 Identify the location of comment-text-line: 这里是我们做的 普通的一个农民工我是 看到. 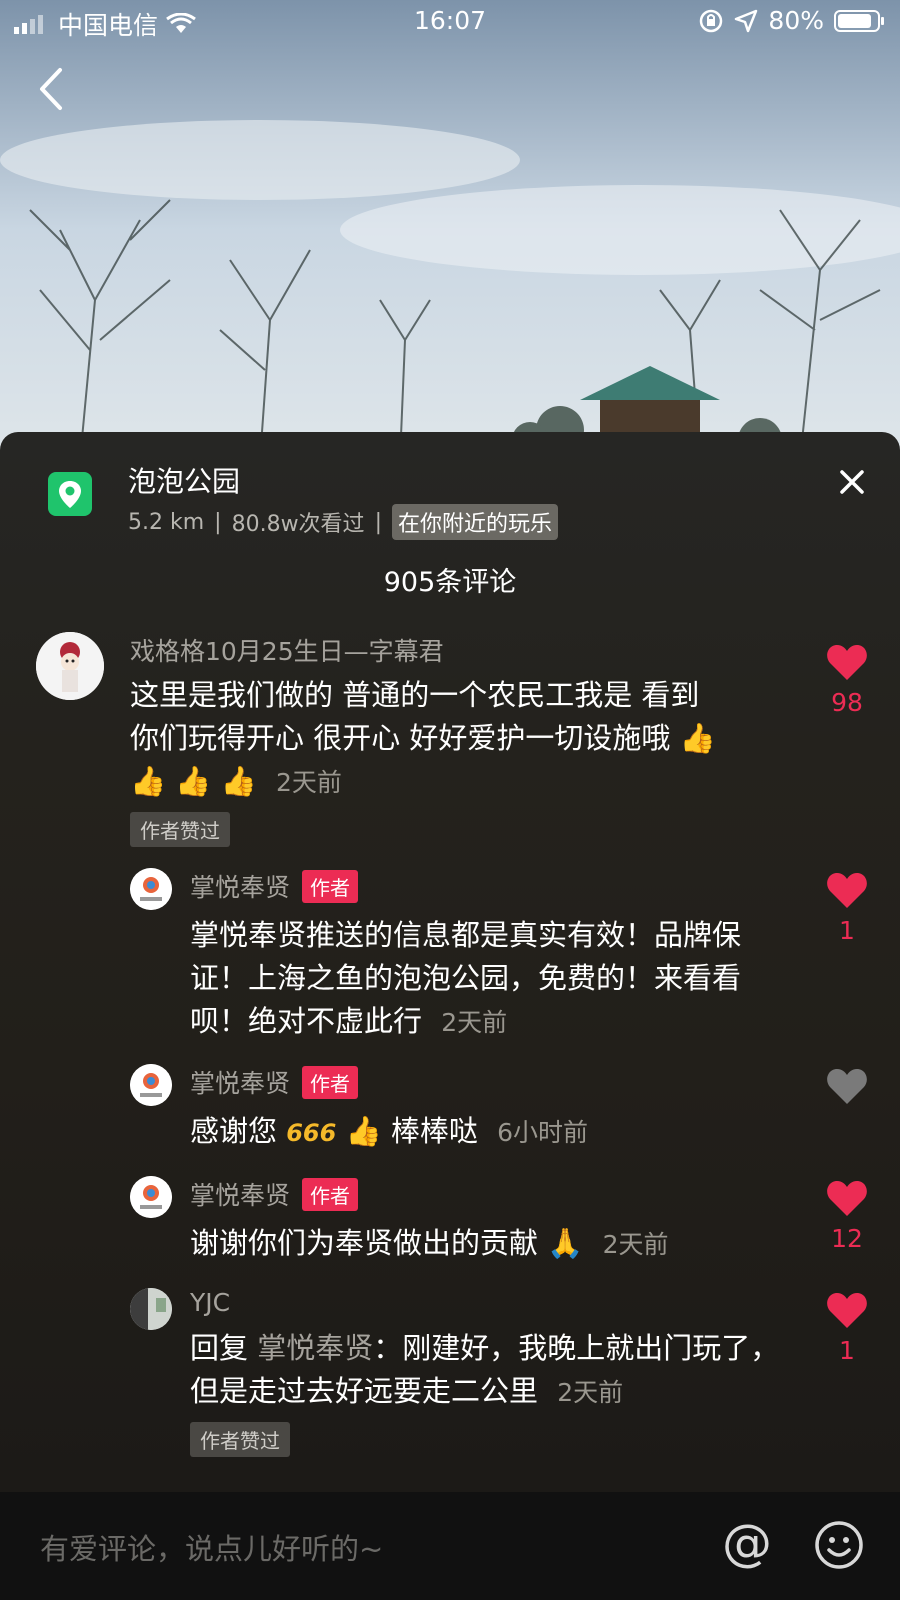
(415, 695).